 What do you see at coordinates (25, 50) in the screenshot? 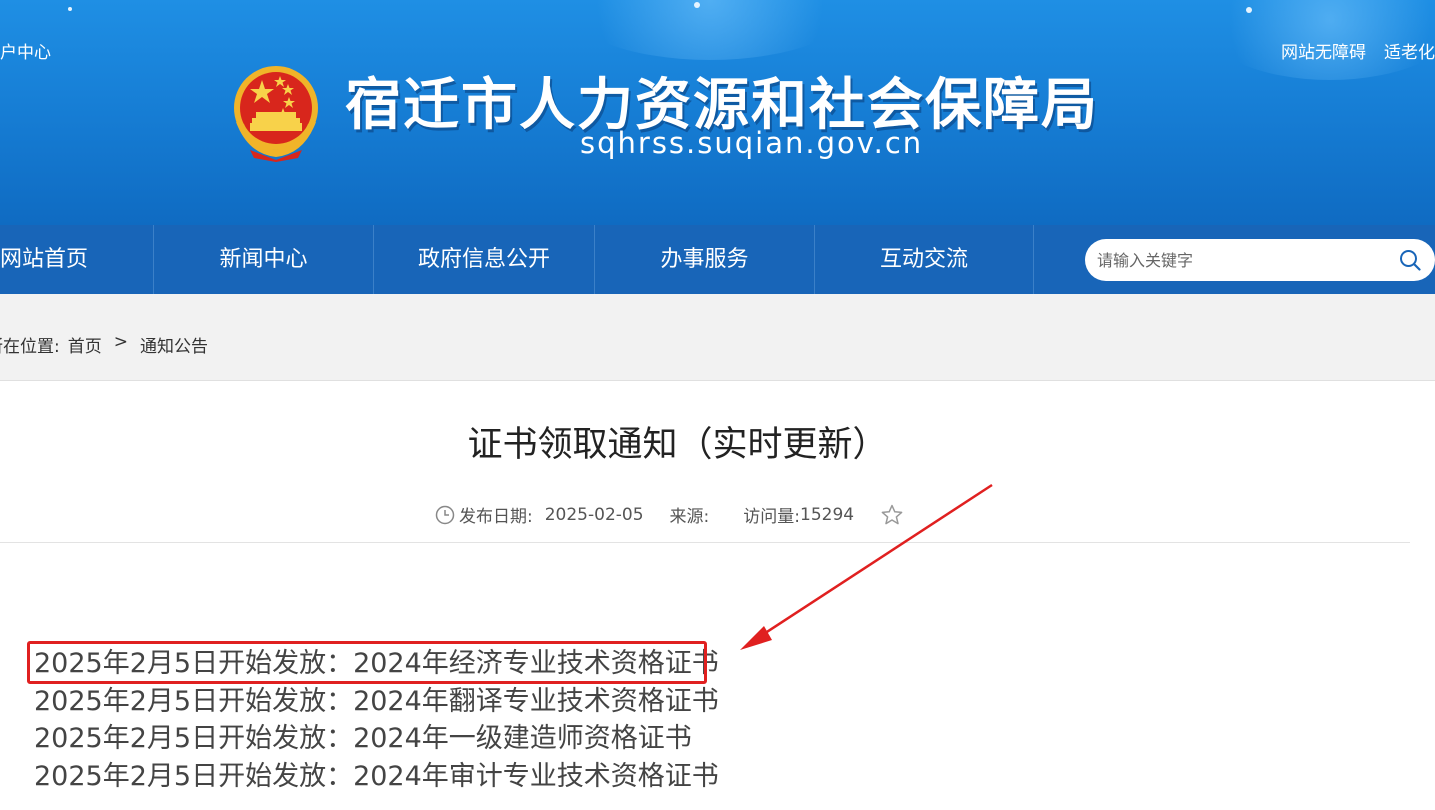
I see `user-center-link: 户中心` at bounding box center [25, 50].